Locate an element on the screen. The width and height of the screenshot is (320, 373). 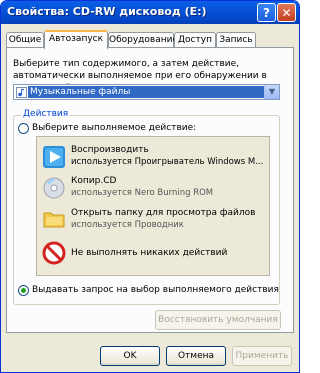
tab-hardware: Оборудование is located at coordinates (143, 40).